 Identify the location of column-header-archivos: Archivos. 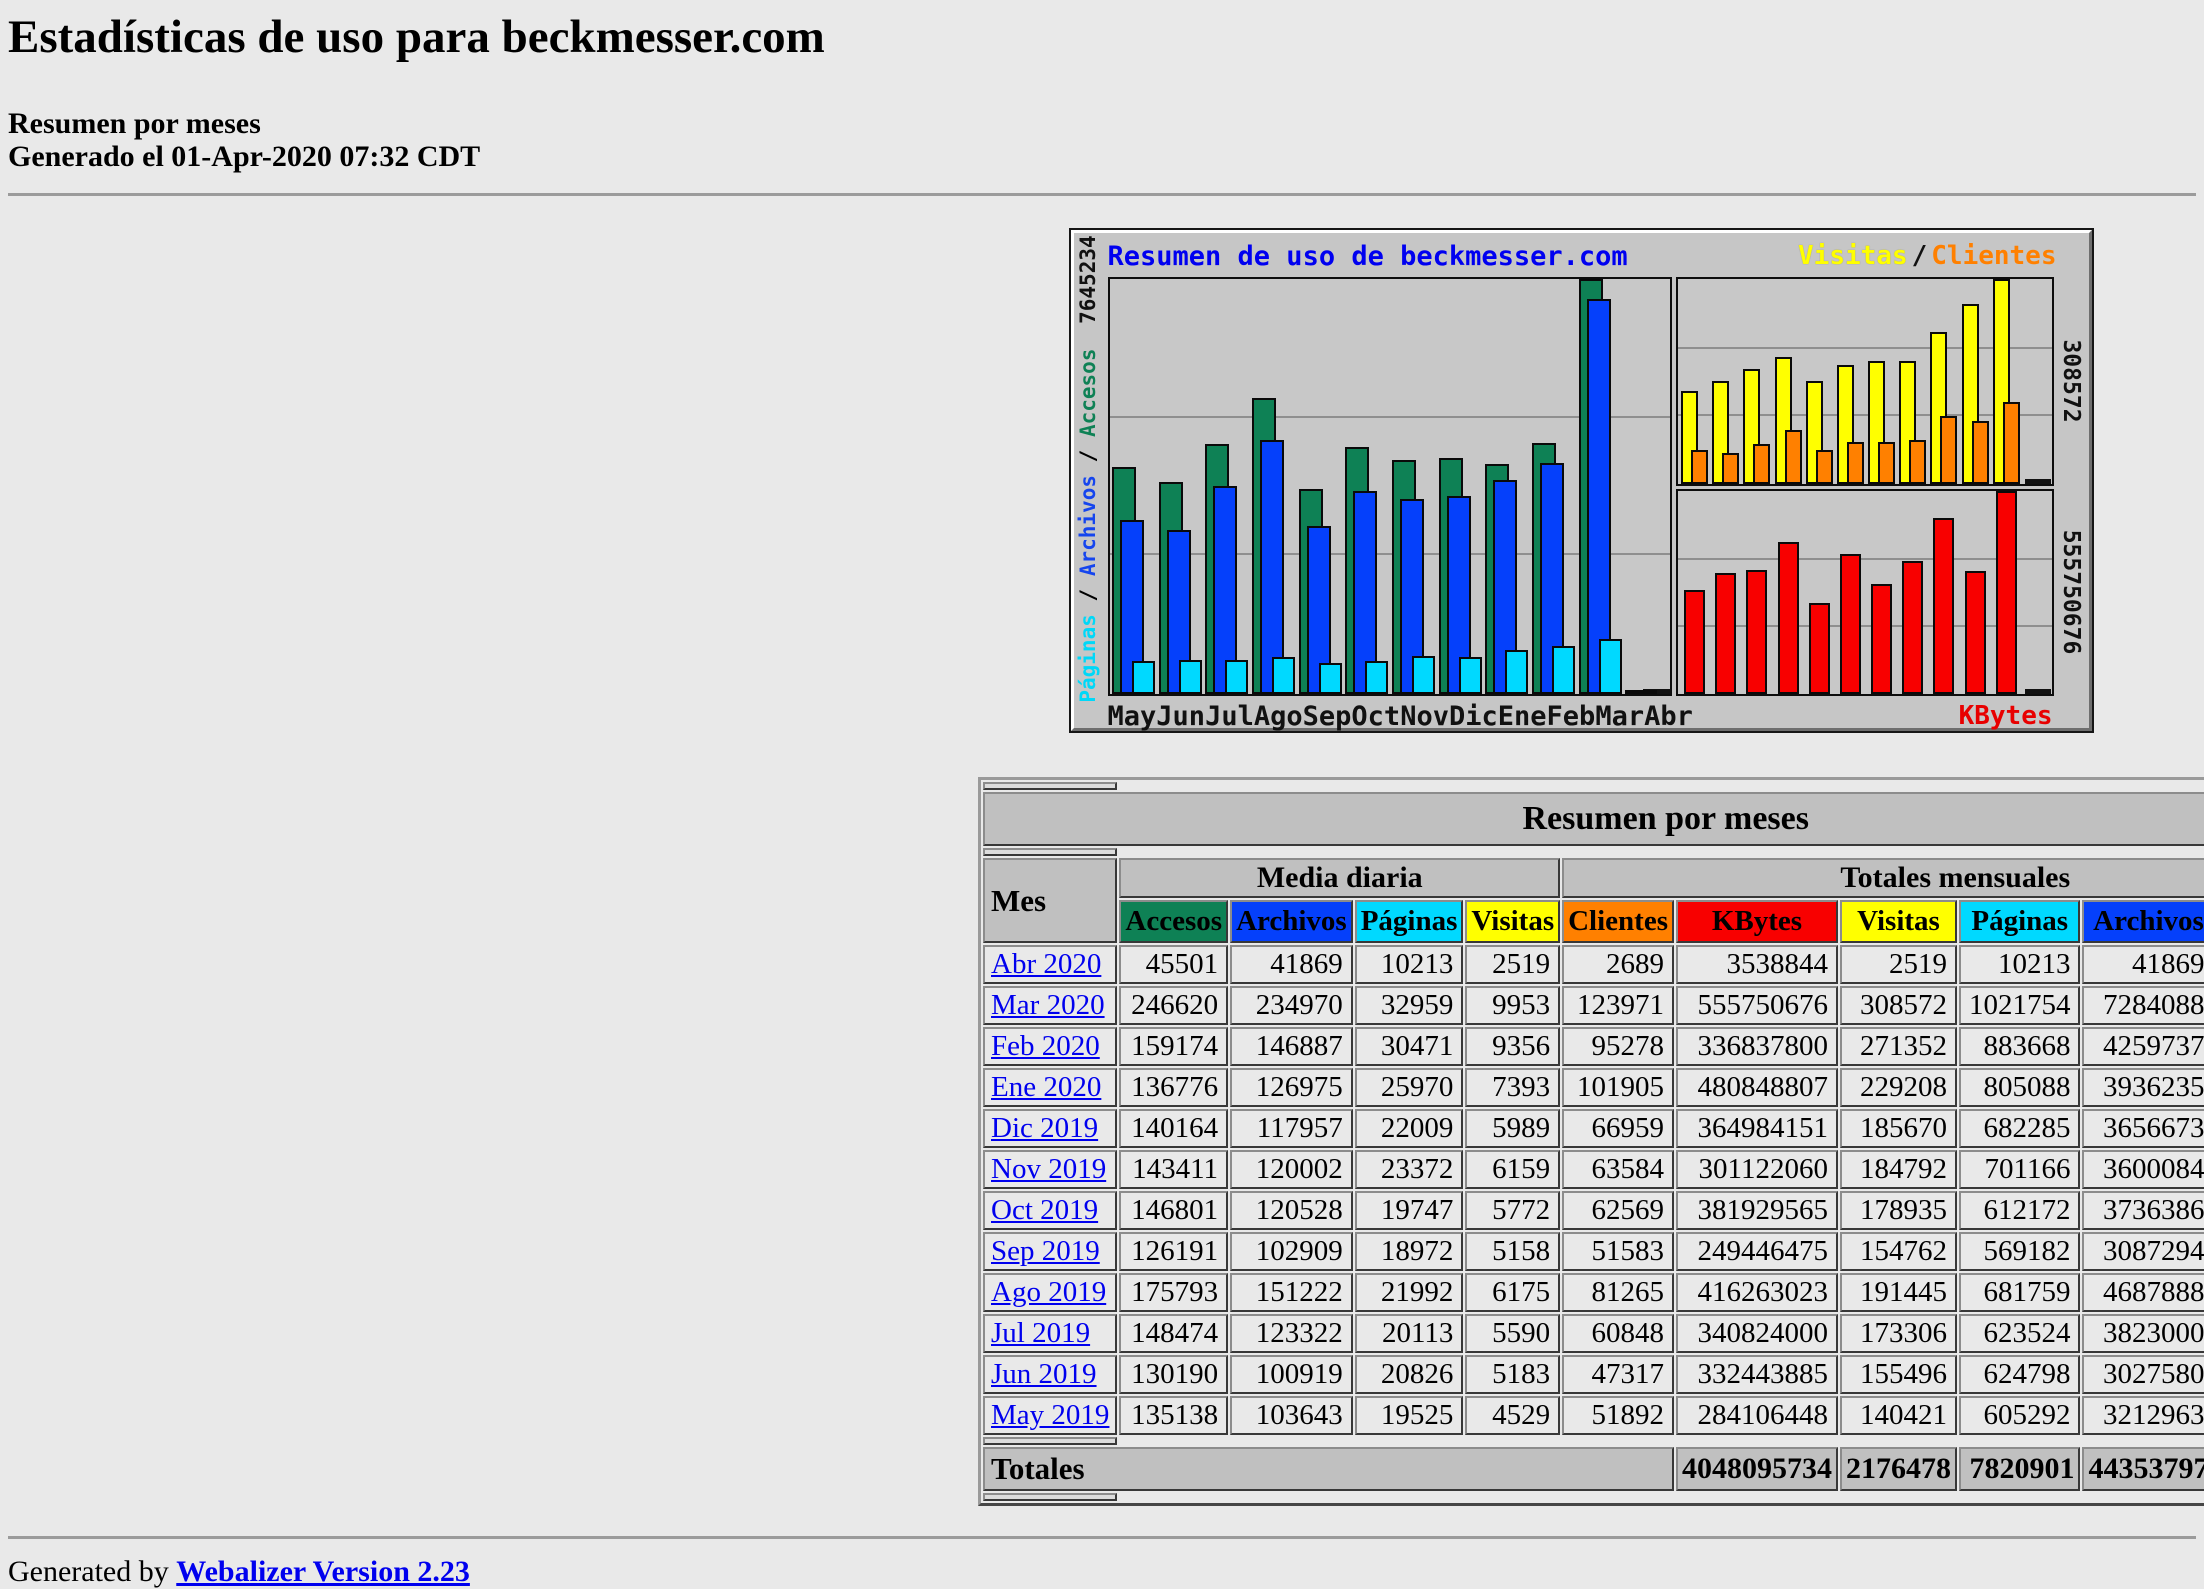
(1291, 921).